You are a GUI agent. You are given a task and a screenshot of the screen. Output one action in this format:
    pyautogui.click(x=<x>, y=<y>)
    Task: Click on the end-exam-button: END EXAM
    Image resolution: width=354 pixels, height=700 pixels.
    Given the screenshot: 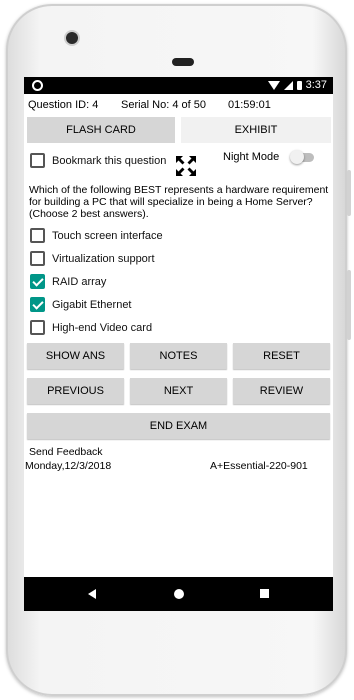 What is the action you would take?
    pyautogui.click(x=178, y=426)
    